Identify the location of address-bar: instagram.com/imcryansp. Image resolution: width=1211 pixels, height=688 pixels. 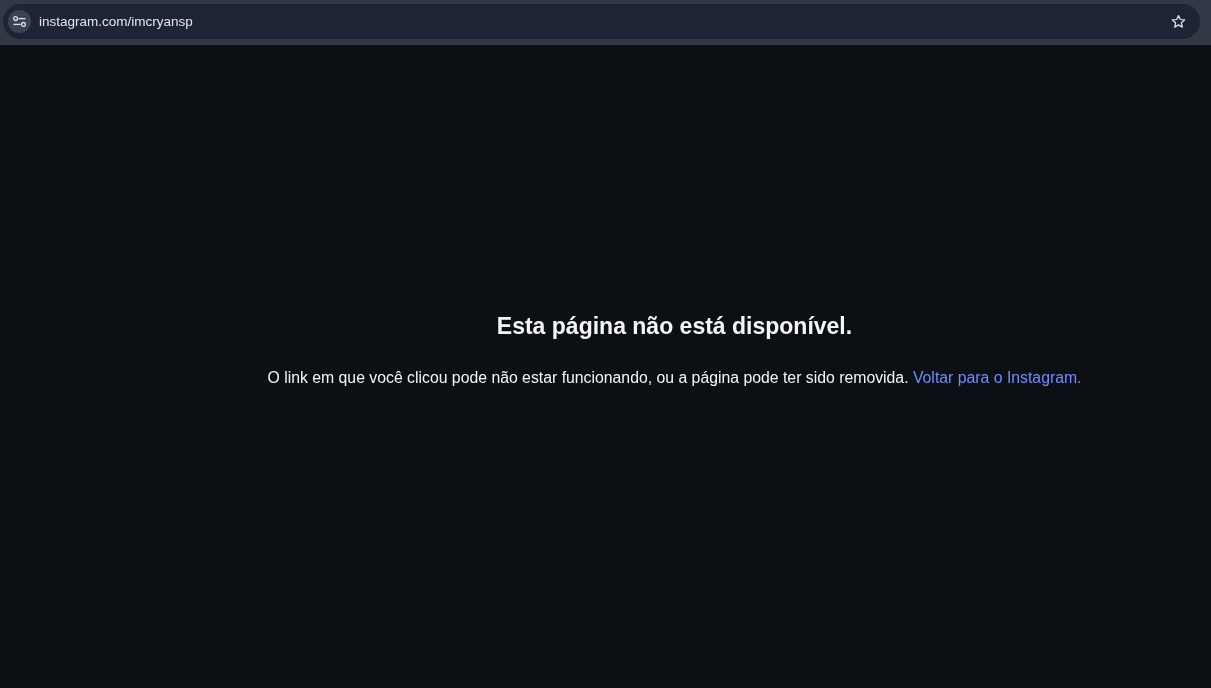
(601, 21).